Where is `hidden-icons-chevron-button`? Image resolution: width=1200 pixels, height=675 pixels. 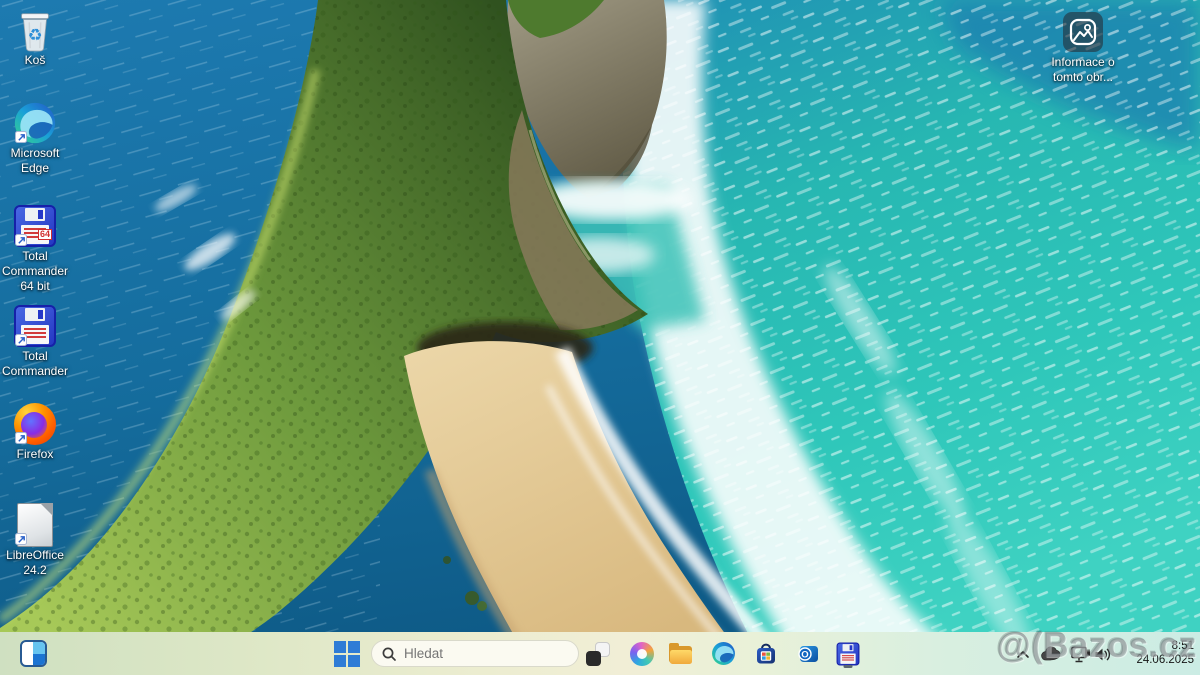
hidden-icons-chevron-button is located at coordinates (1023, 654).